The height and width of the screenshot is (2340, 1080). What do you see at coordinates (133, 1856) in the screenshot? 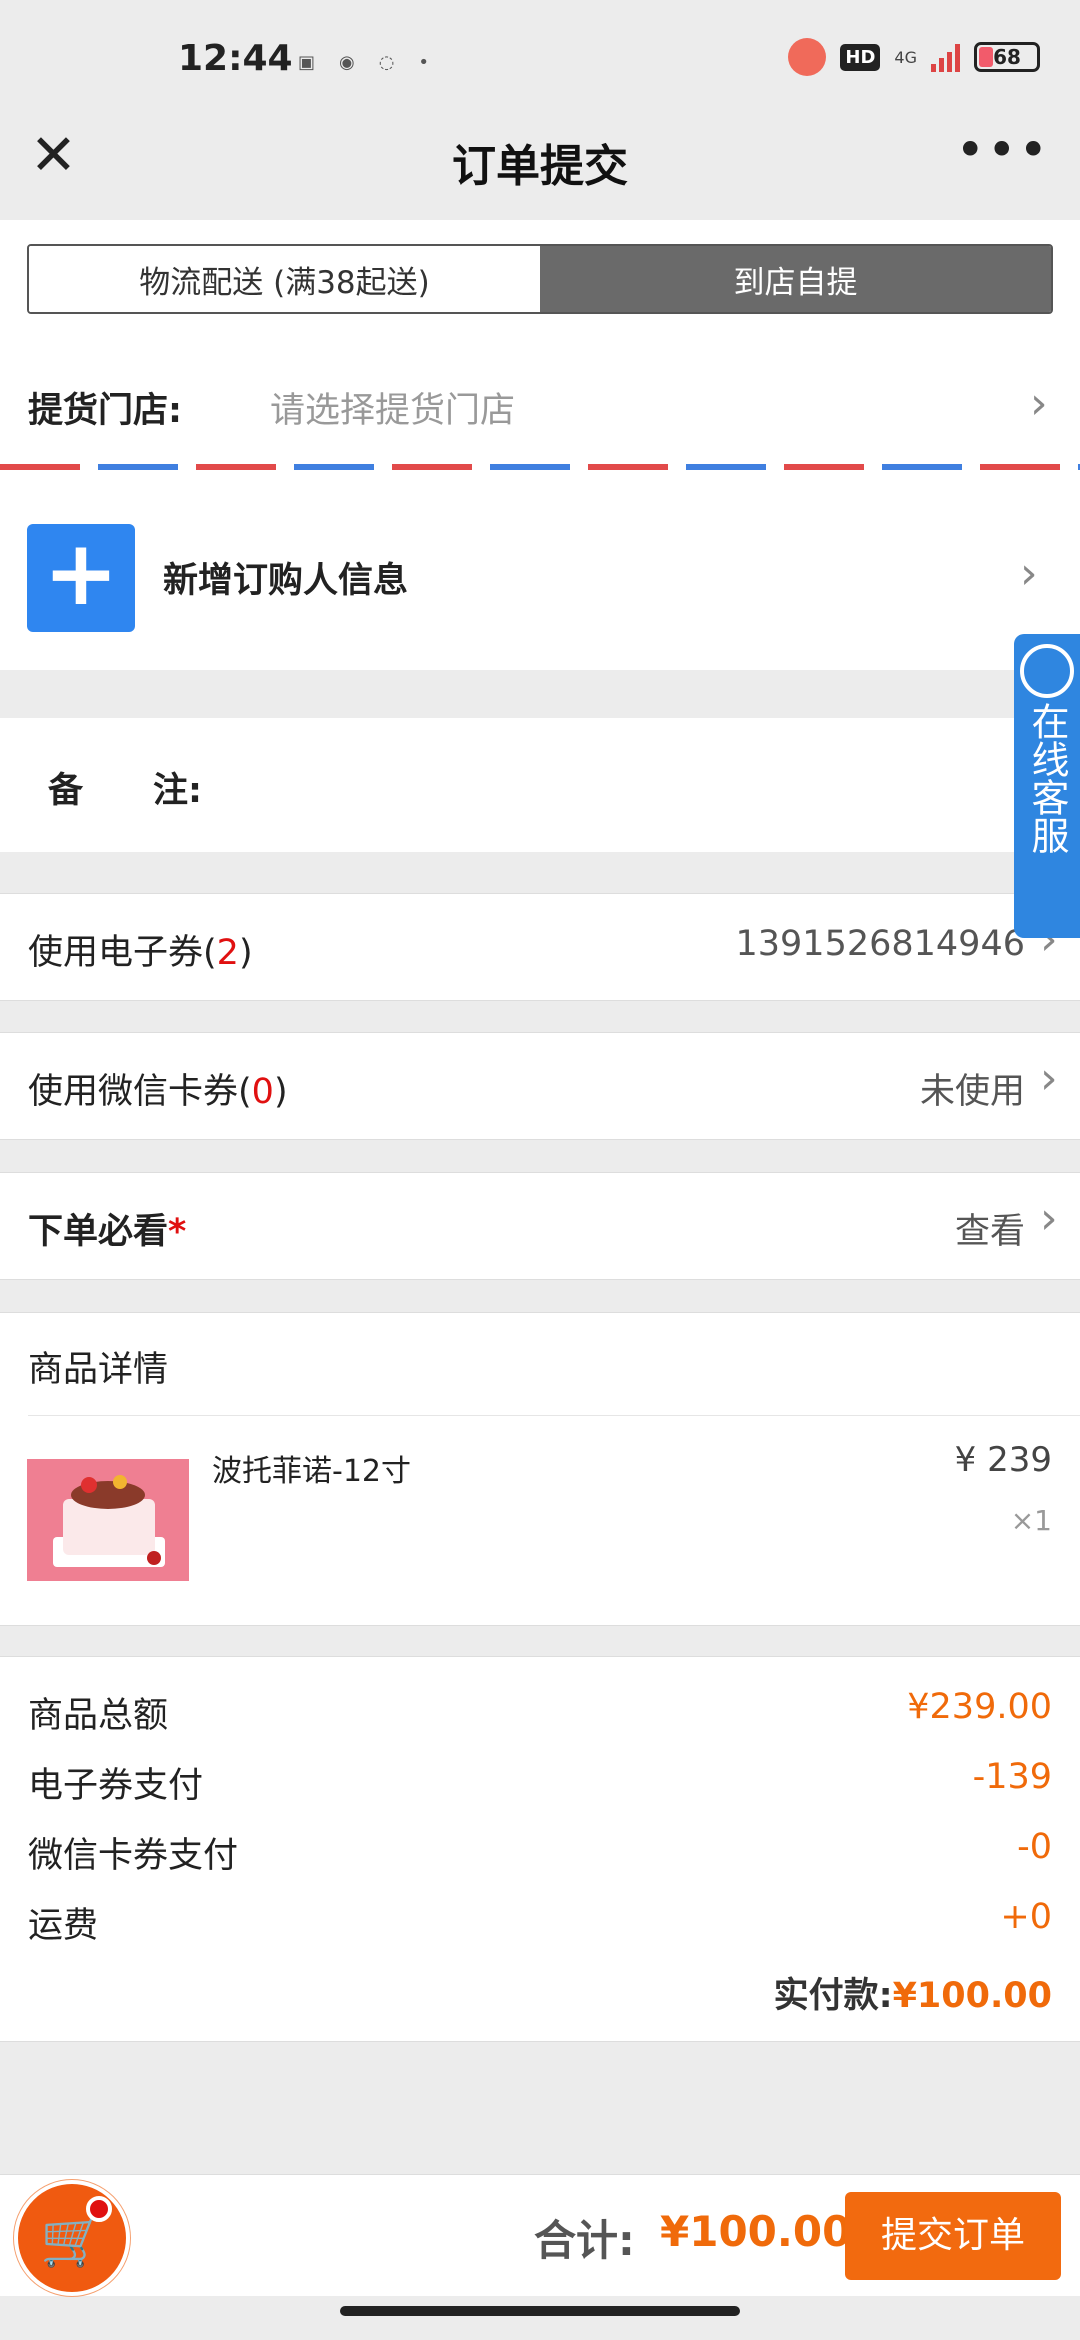
I see `summary-label: 微信卡券支付` at bounding box center [133, 1856].